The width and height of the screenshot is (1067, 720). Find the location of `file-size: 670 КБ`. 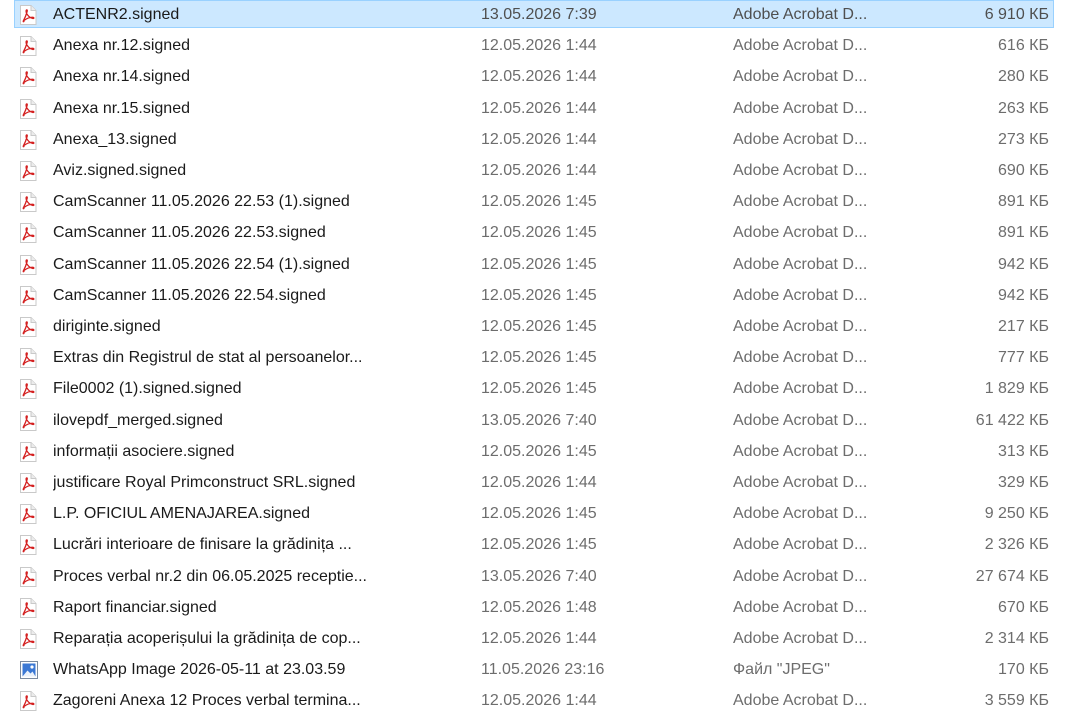

file-size: 670 КБ is located at coordinates (1023, 607).